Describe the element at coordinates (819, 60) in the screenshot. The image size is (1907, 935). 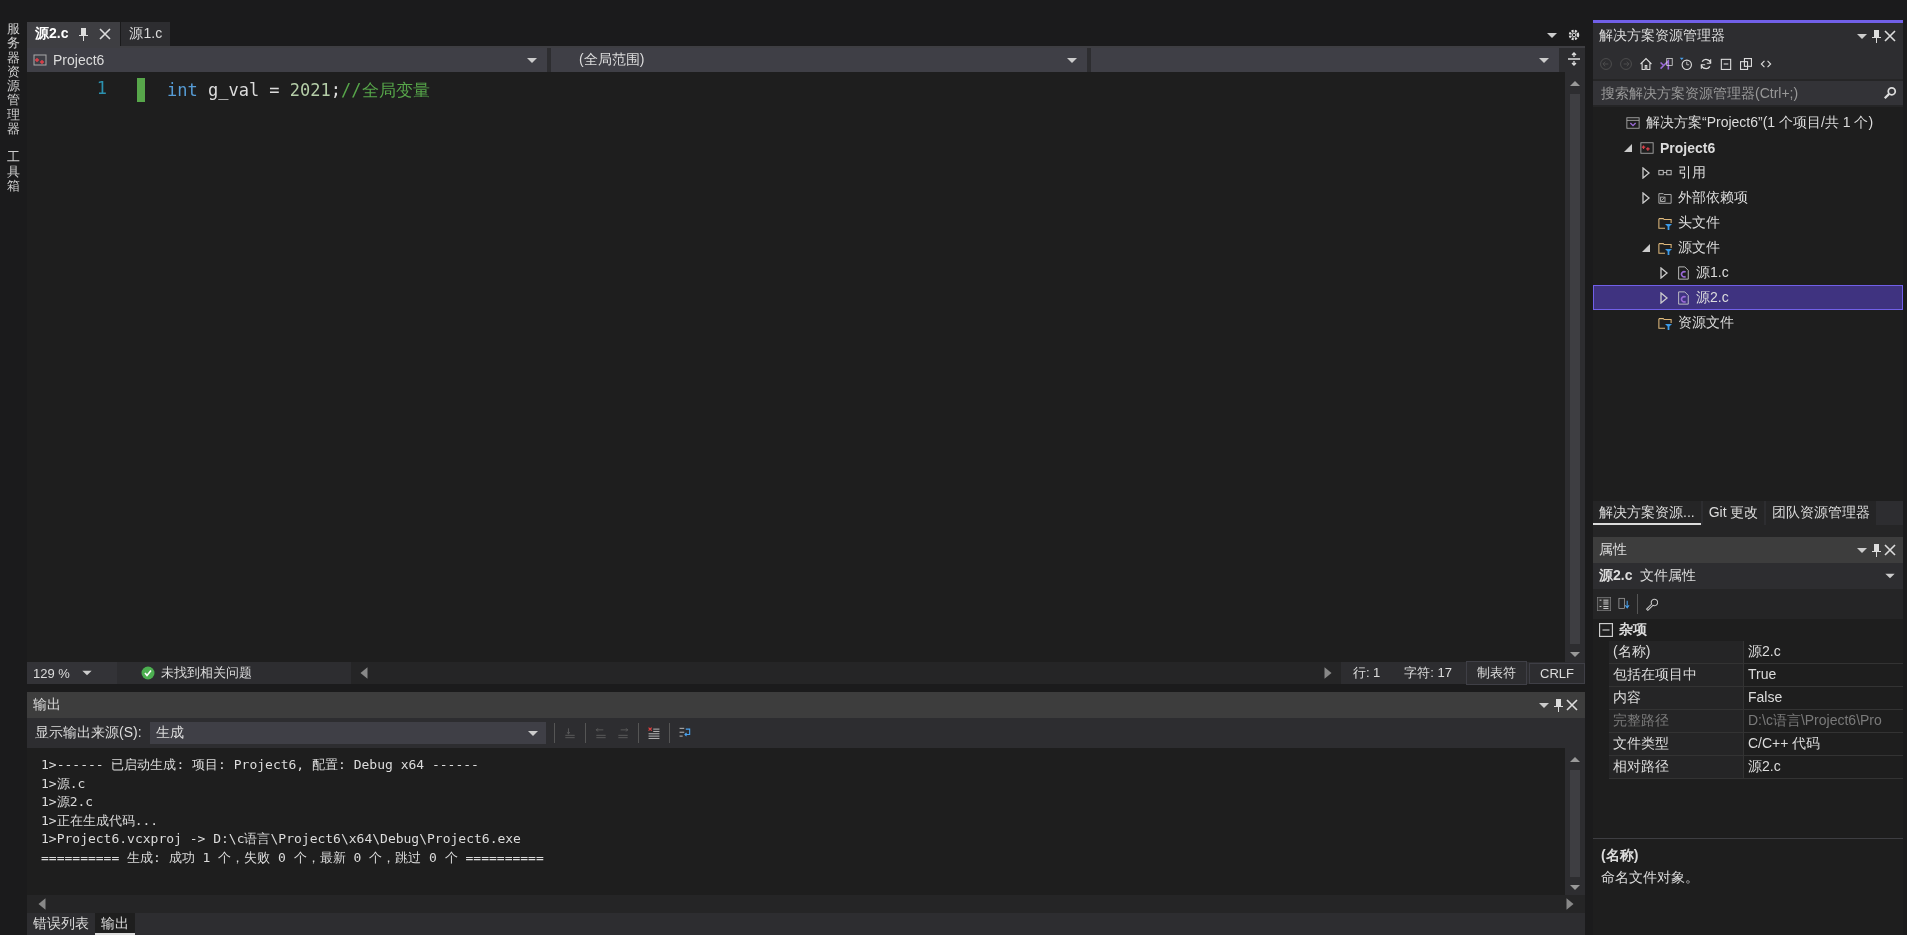
I see `scope-dropdown: (全局范围)` at that location.